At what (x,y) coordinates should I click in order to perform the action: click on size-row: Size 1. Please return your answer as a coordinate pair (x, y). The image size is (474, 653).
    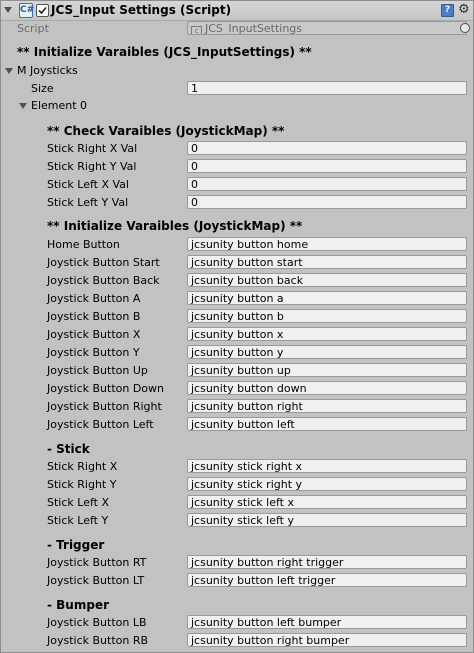
    Looking at the image, I should click on (237, 89).